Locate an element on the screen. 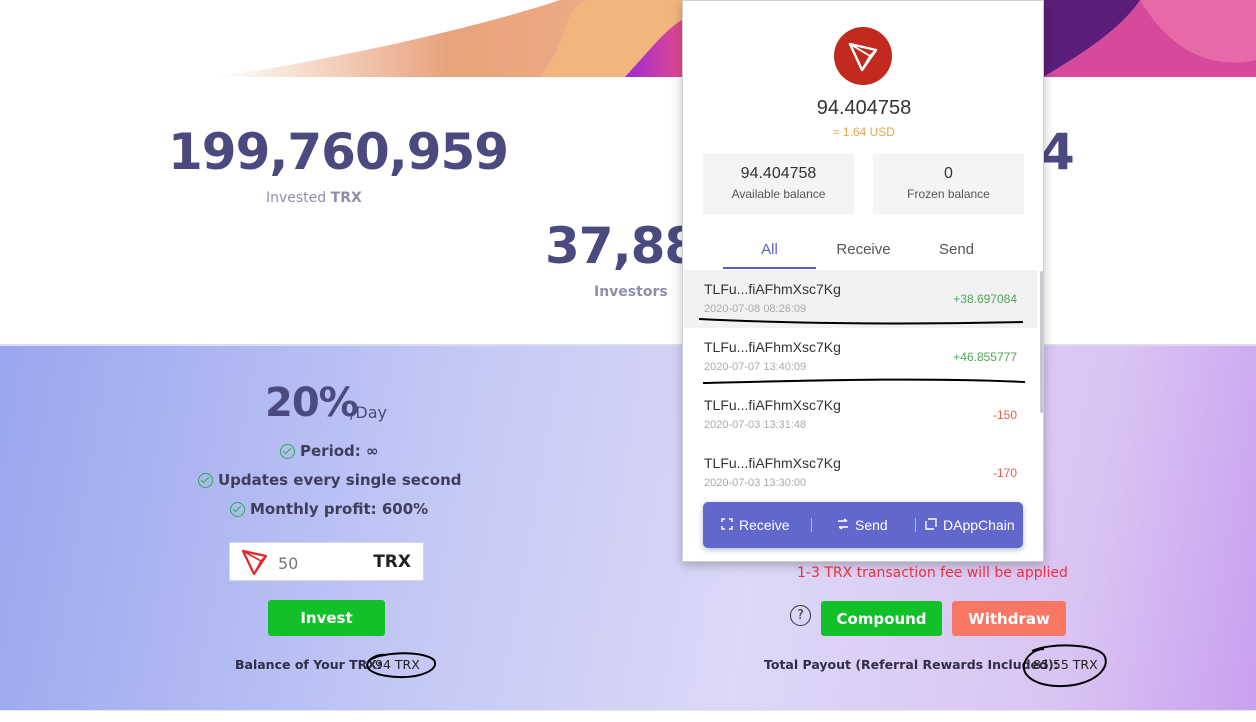  balance-label: Balance of Your TRX: is located at coordinates (308, 664).